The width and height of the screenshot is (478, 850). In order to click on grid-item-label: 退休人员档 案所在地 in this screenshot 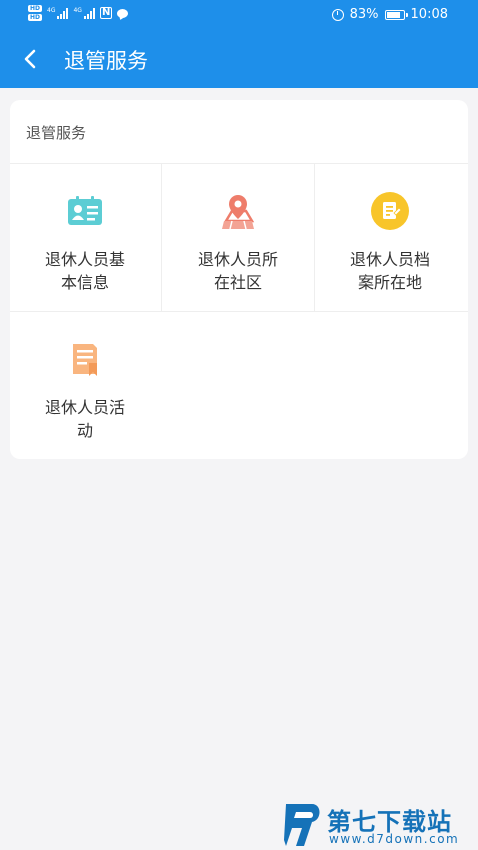, I will do `click(389, 271)`.